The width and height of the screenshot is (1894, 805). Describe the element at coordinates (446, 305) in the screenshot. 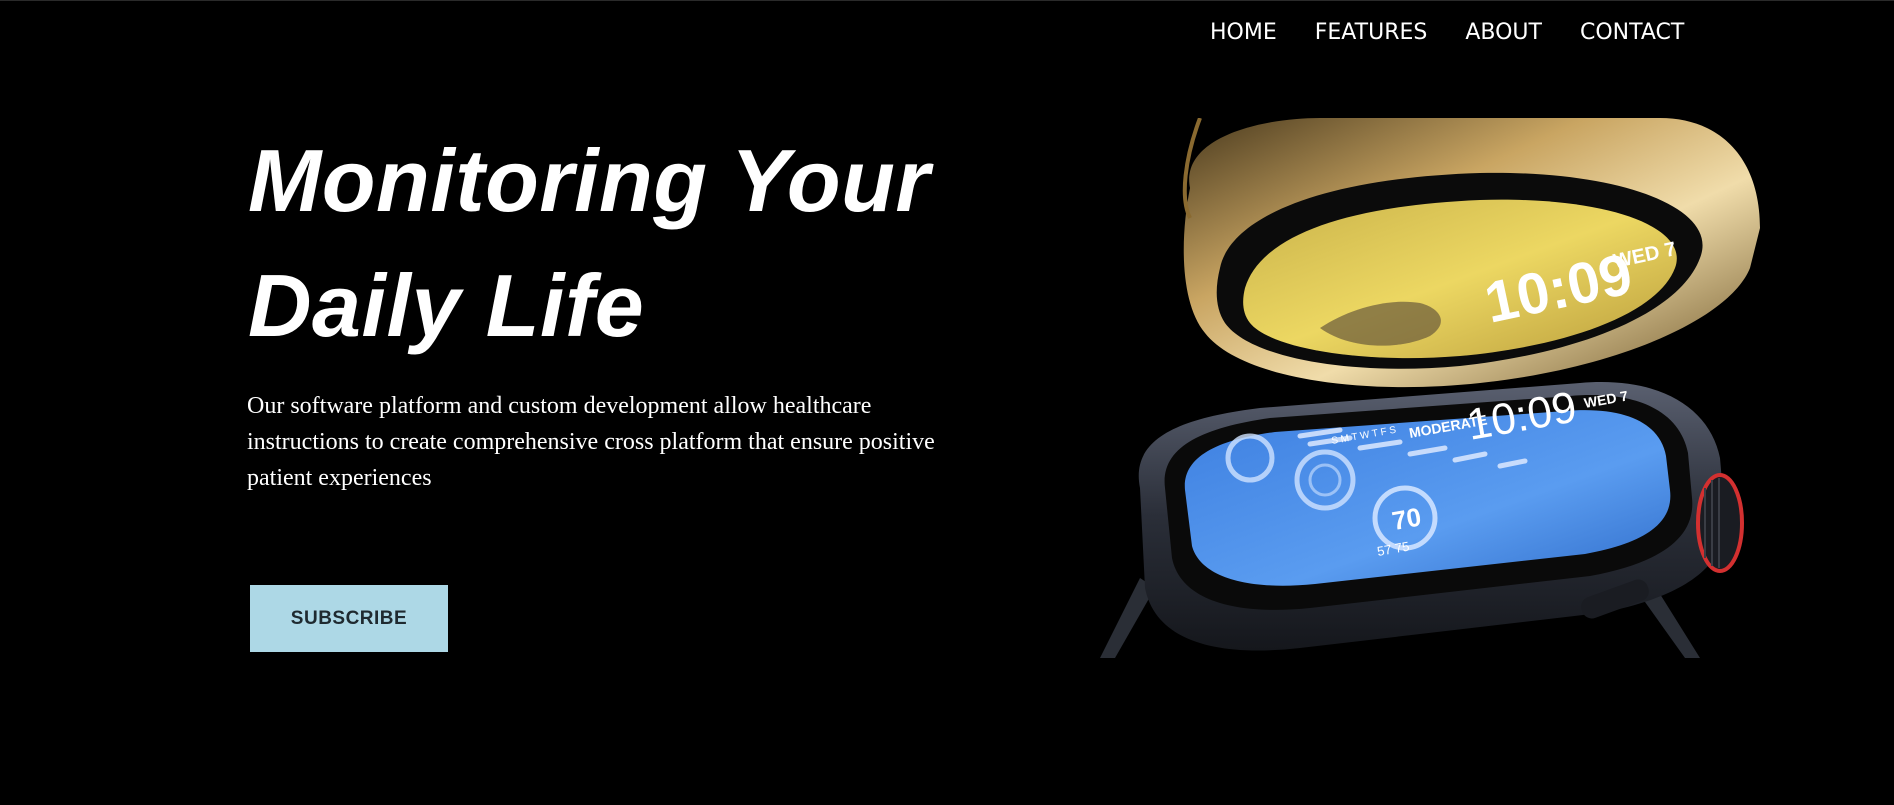

I see `hero-title-line-2: Daily Life` at that location.